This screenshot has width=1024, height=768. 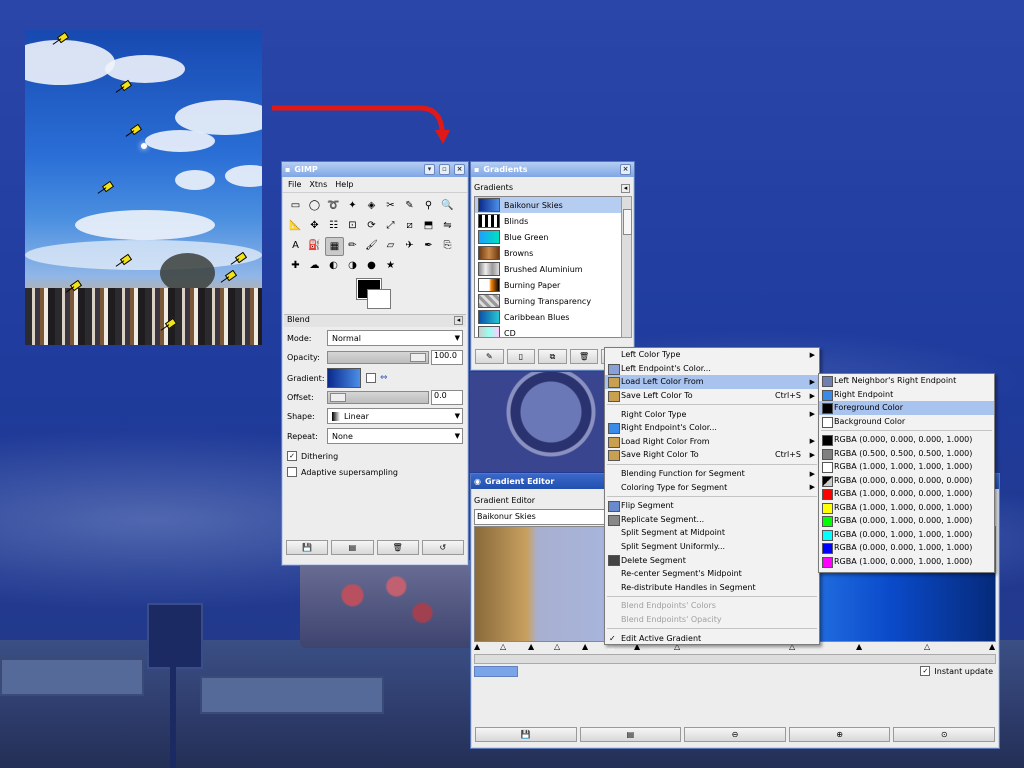 I want to click on delete-options-button: 🗑, so click(x=397, y=547).